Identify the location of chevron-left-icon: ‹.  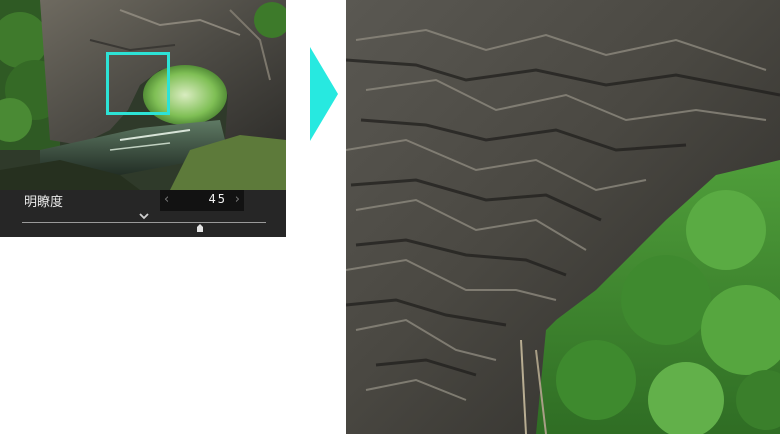
(166, 199).